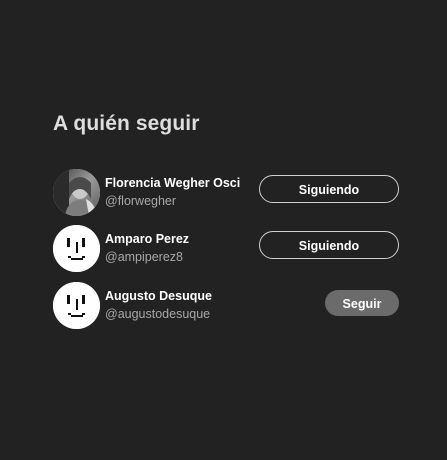 Image resolution: width=447 pixels, height=460 pixels. I want to click on user-handle: @florwegher, so click(141, 201).